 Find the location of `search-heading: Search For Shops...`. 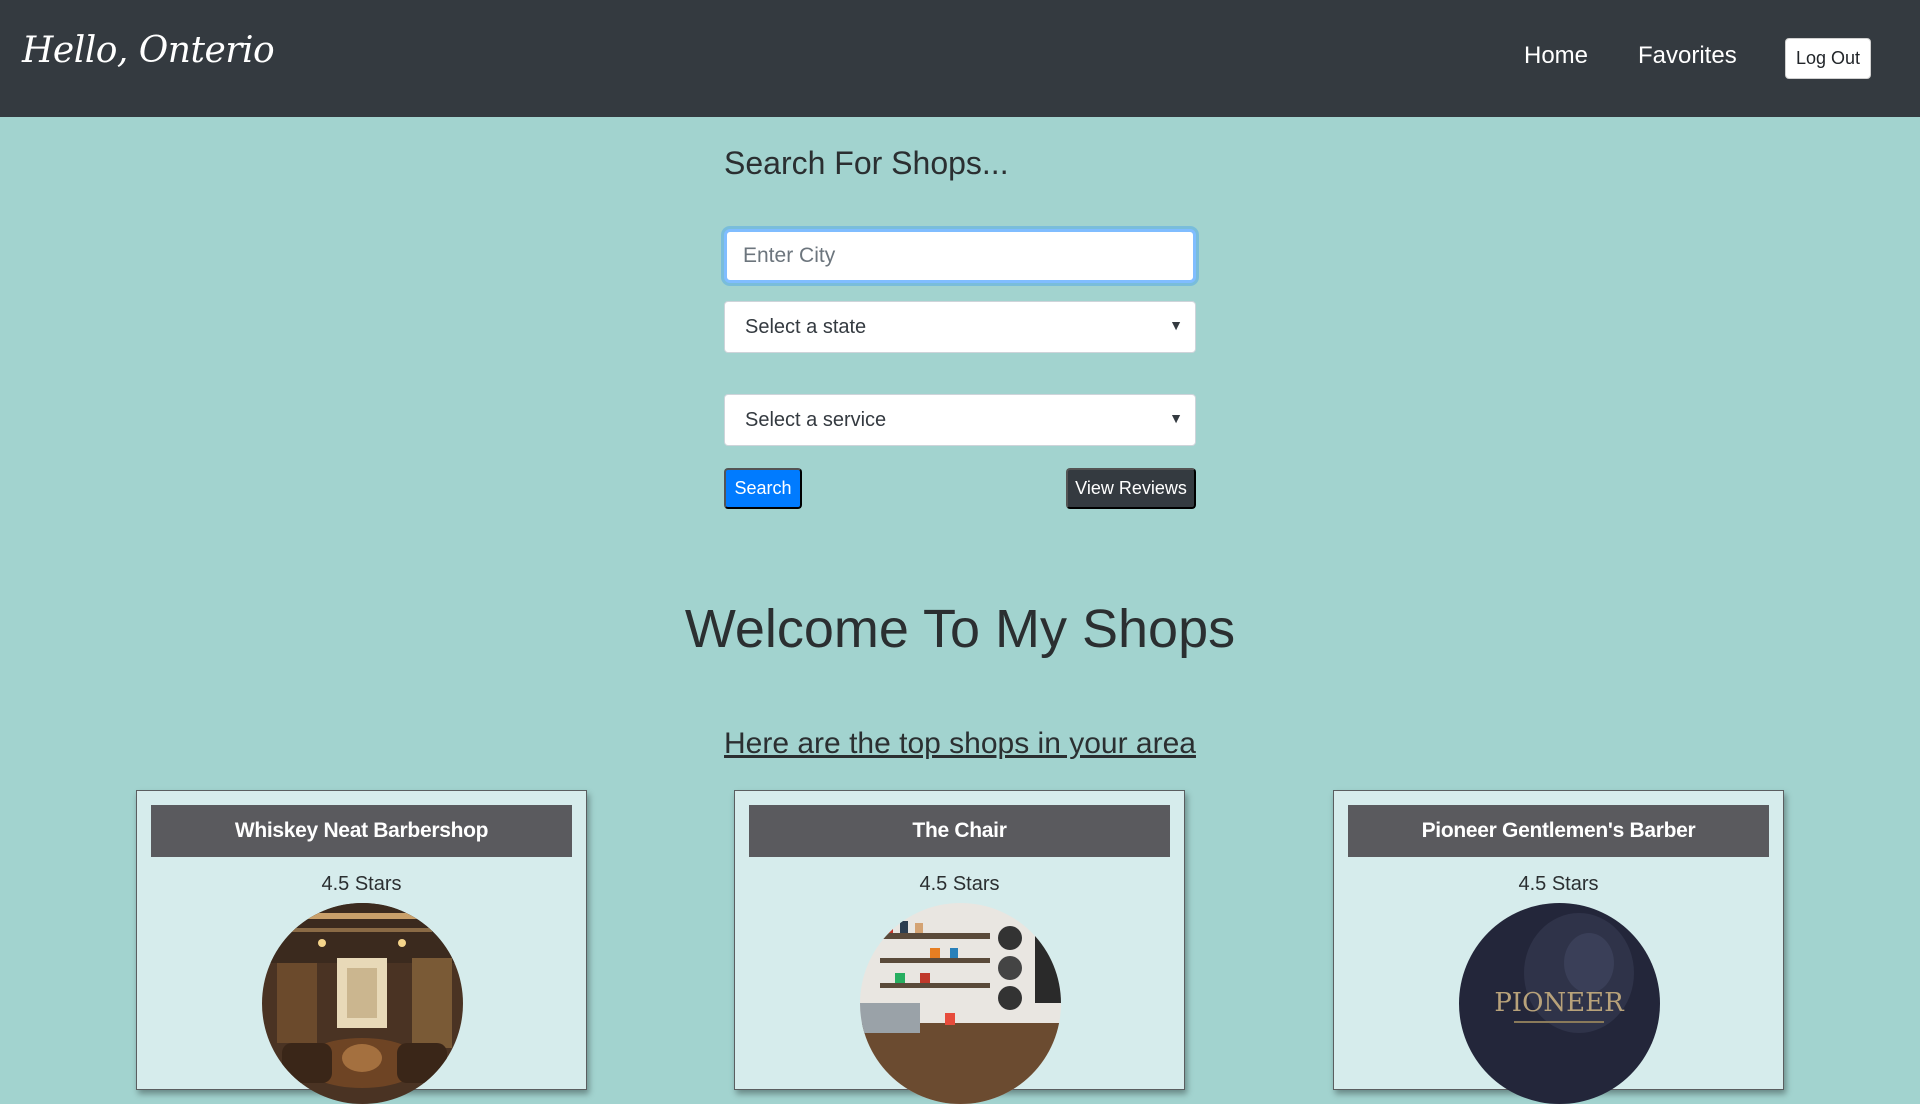

search-heading: Search For Shops... is located at coordinates (866, 163).